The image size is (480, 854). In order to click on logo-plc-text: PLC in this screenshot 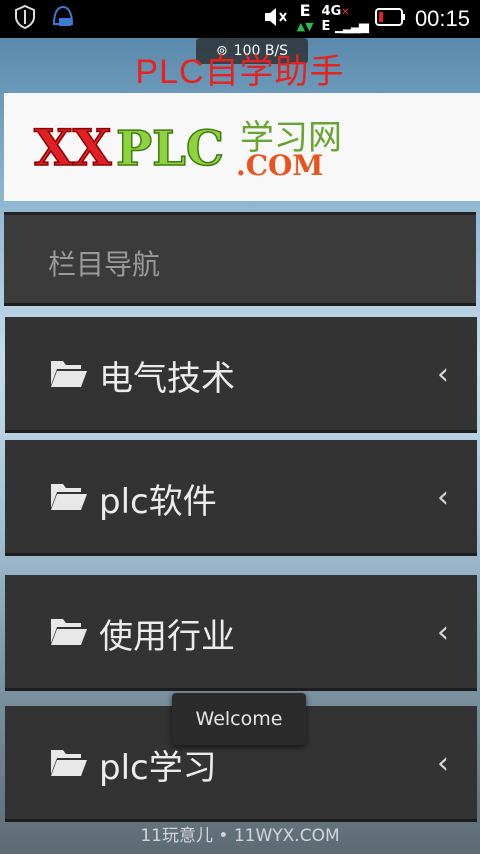, I will do `click(170, 149)`.